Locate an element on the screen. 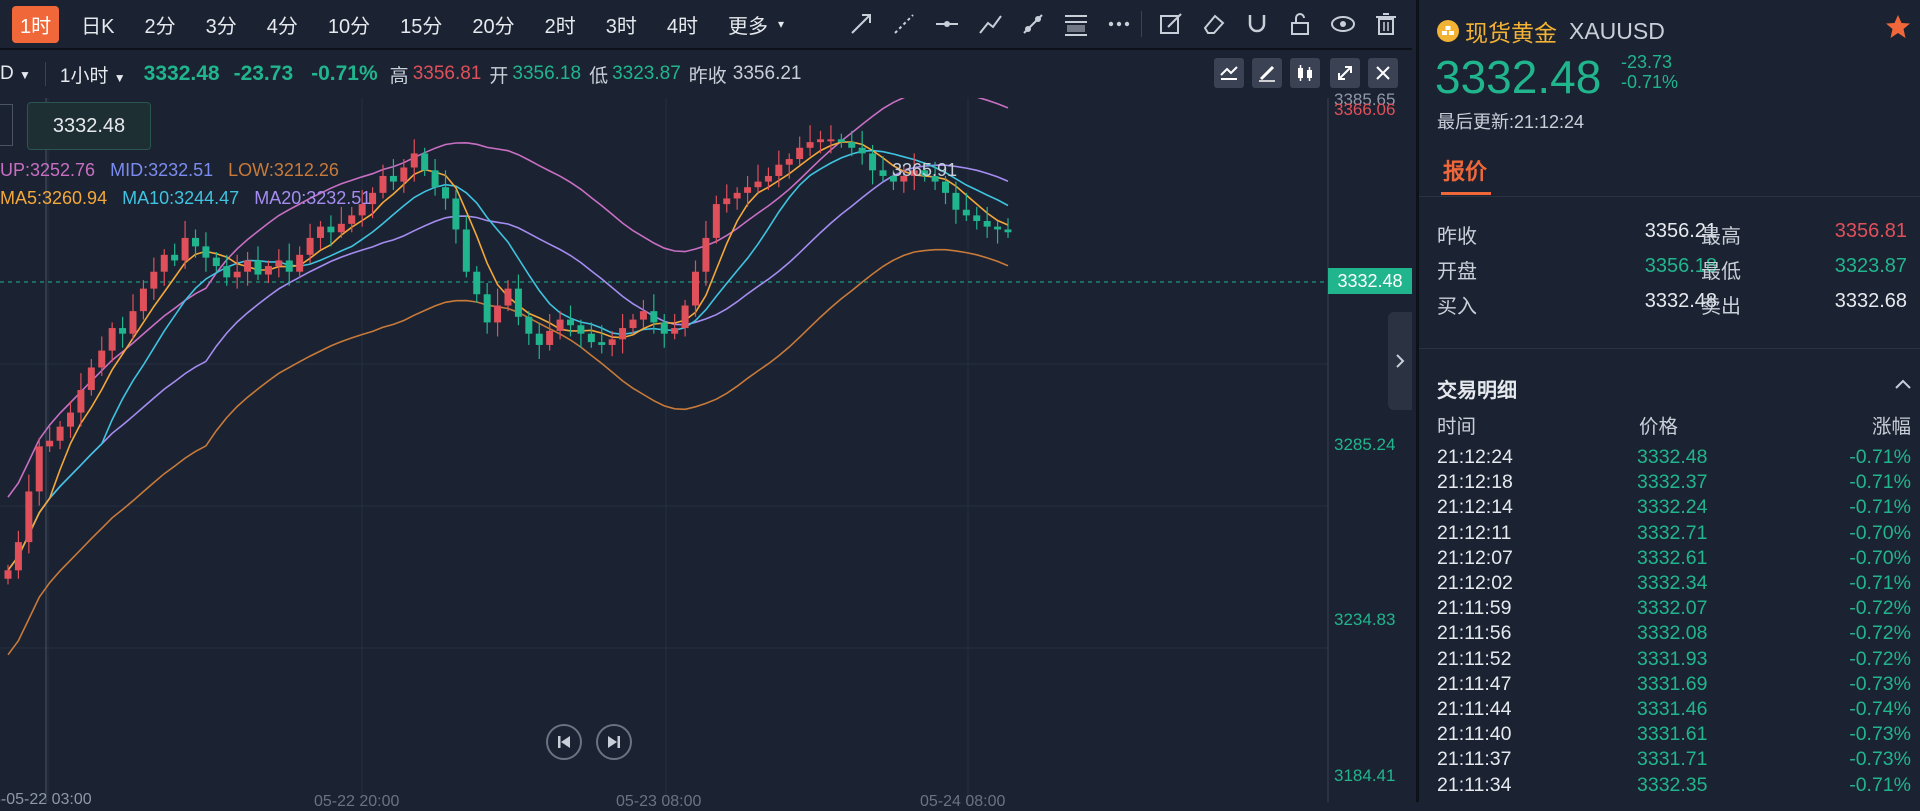 Image resolution: width=1920 pixels, height=811 pixels. open-value: 3356.18 is located at coordinates (1680, 266).